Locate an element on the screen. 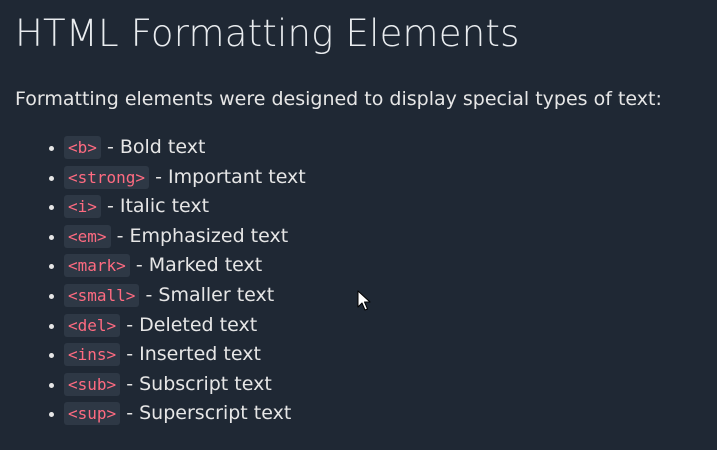  item-description: Smaller text is located at coordinates (216, 294).